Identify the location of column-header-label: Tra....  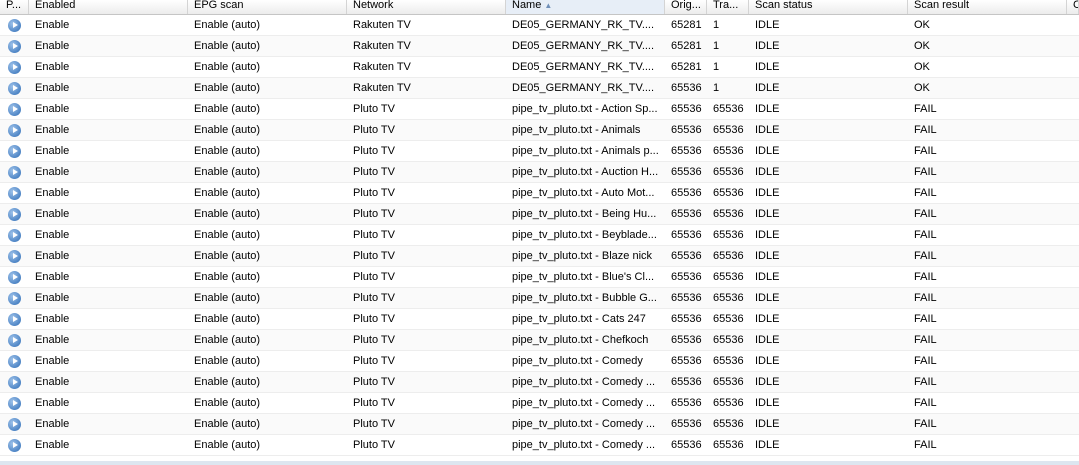
(726, 5).